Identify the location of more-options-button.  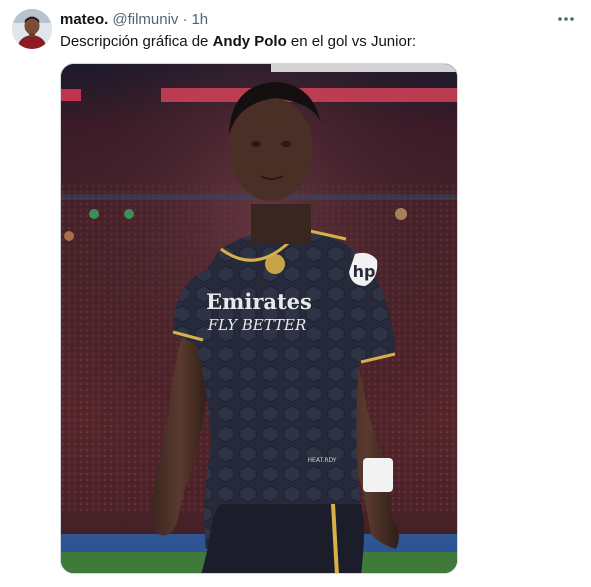
(566, 19).